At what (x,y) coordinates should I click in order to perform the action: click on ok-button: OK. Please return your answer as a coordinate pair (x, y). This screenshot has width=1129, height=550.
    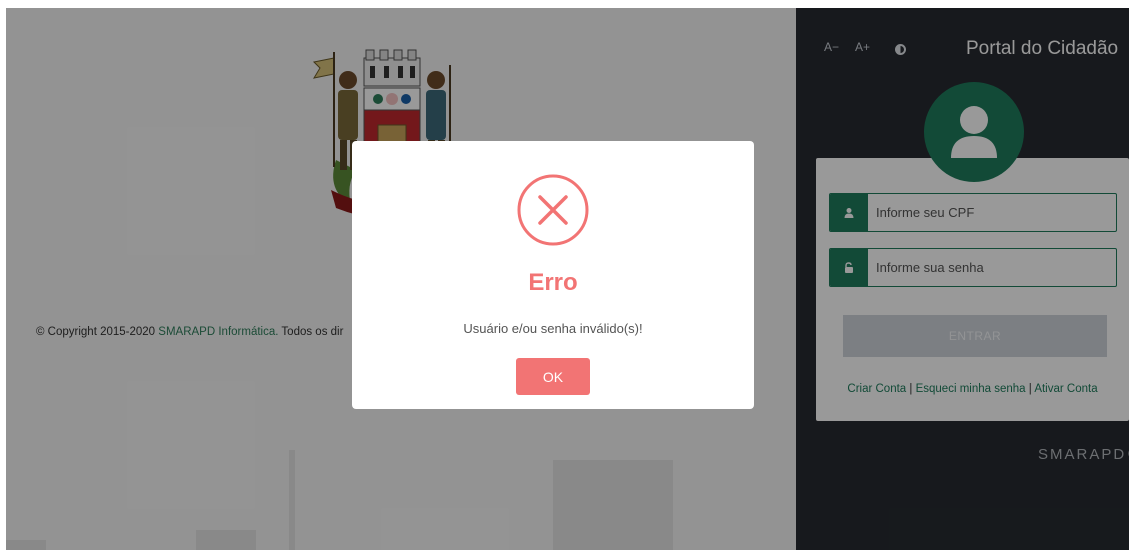
    Looking at the image, I should click on (553, 376).